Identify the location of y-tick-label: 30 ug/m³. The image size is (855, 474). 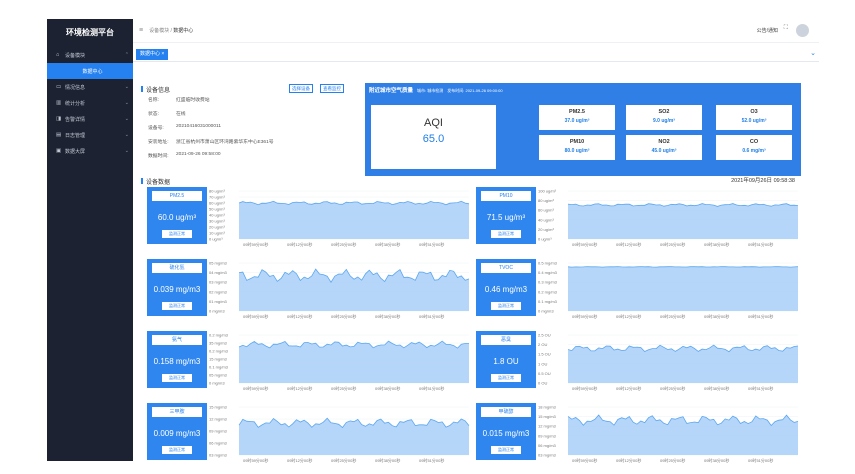
(217, 221).